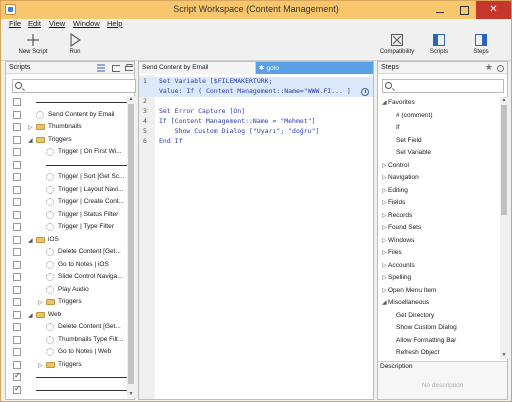  I want to click on step-category: ▷ Windows, so click(439, 241).